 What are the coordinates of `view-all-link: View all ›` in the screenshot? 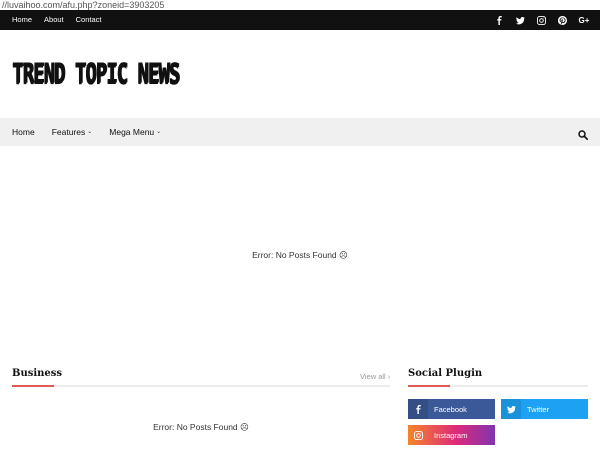 It's located at (375, 376).